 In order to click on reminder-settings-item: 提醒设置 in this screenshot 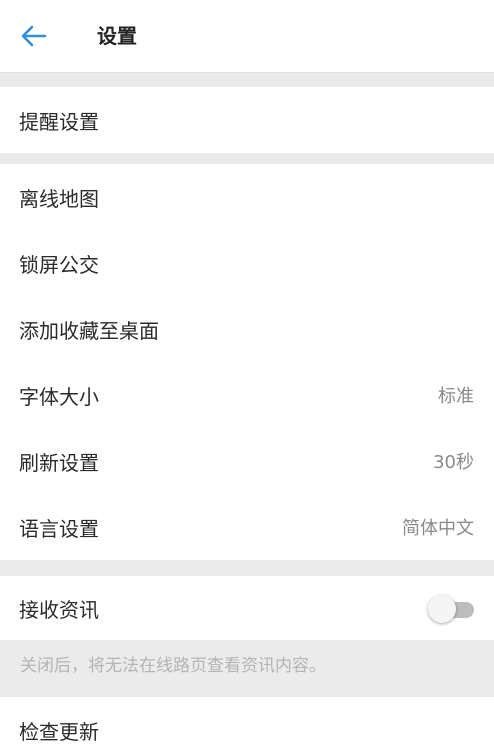, I will do `click(247, 120)`.